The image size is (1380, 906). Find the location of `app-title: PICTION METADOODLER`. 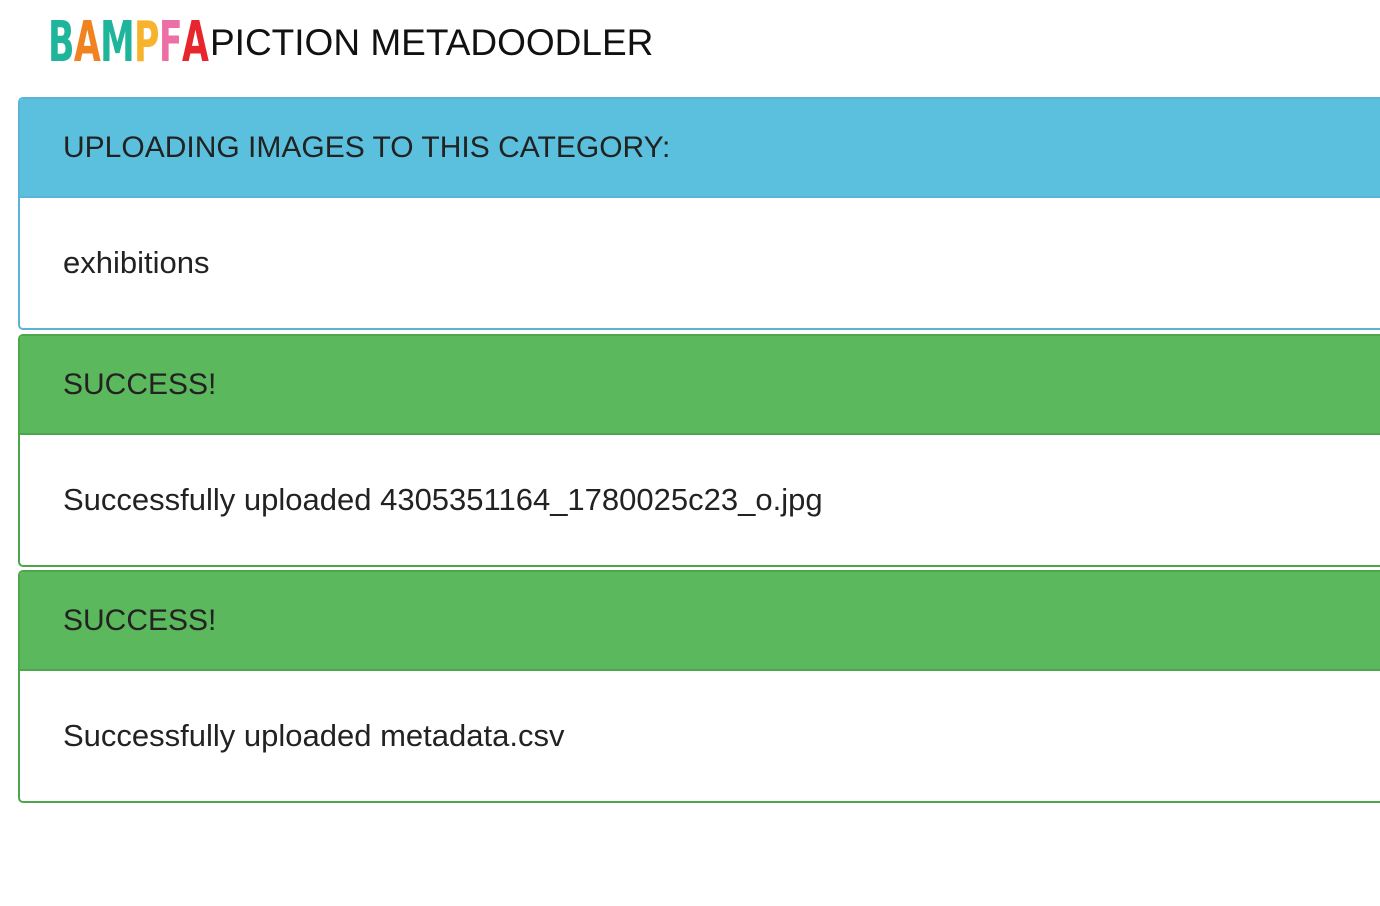

app-title: PICTION METADOODLER is located at coordinates (432, 42).